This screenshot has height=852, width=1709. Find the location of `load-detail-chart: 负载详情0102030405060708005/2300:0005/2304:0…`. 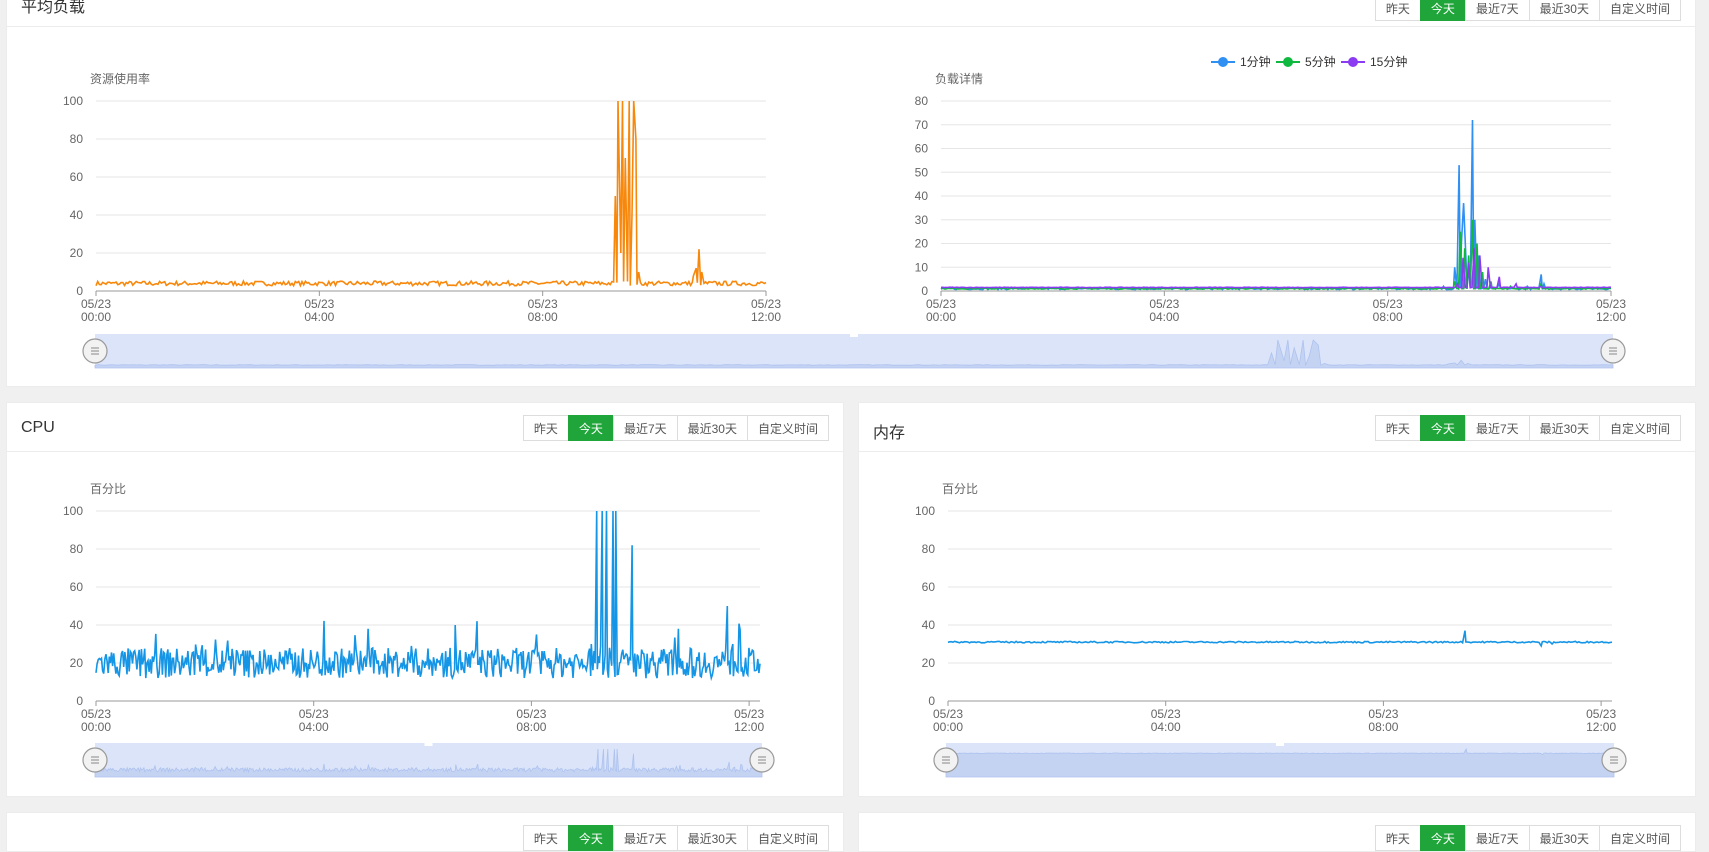

load-detail-chart: 负载详情0102030405060708005/2300:0005/2304:0… is located at coordinates (1271, 189).